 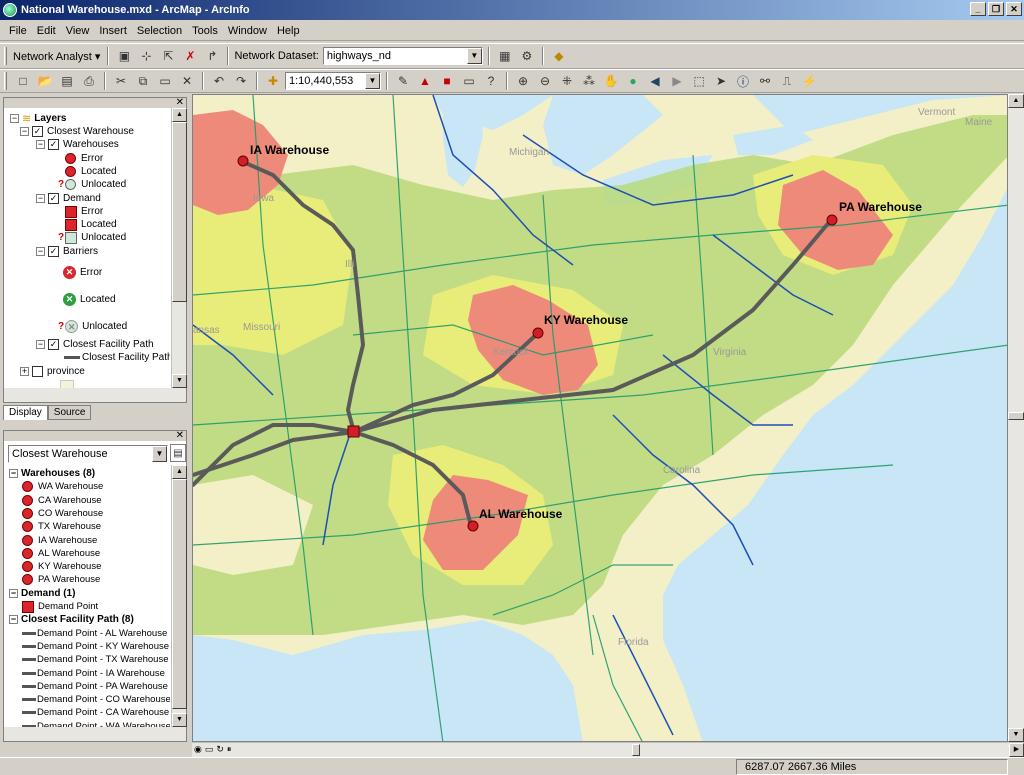 I want to click on warehouse-point-pa, so click(x=832, y=220).